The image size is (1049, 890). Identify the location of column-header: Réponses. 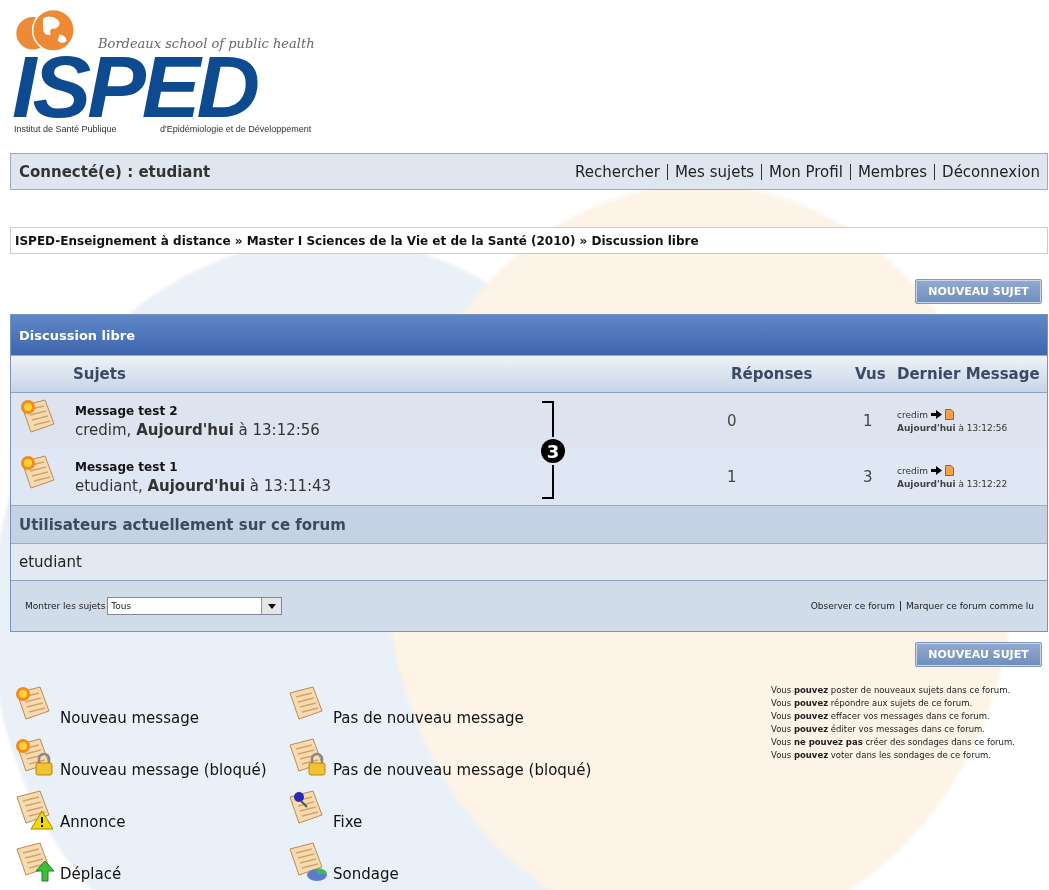
(772, 374).